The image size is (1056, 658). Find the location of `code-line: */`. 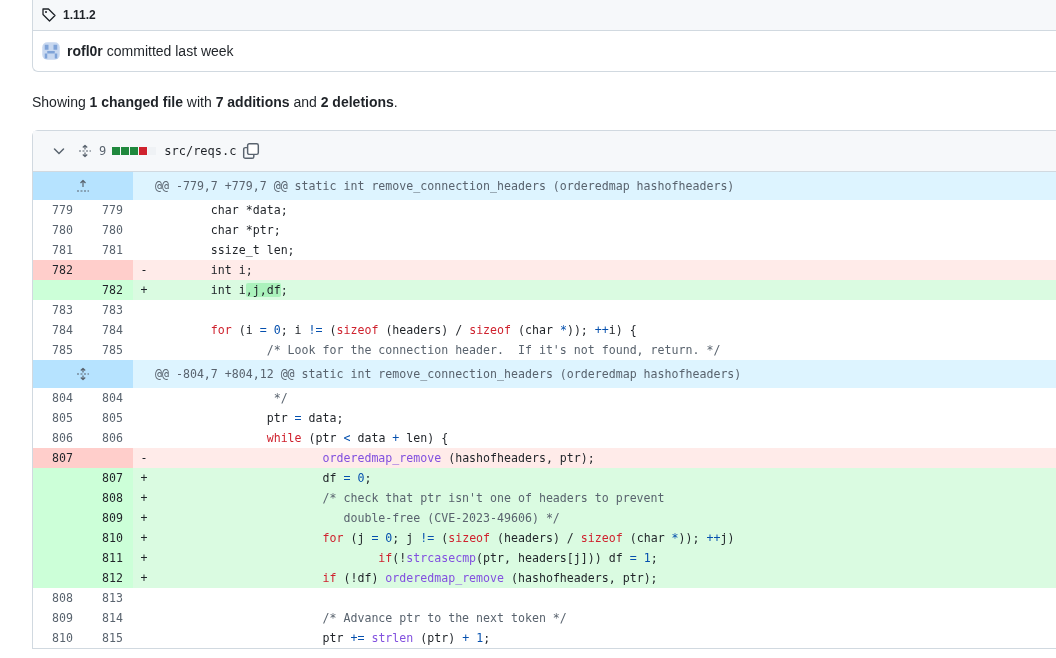

code-line: */ is located at coordinates (280, 398).